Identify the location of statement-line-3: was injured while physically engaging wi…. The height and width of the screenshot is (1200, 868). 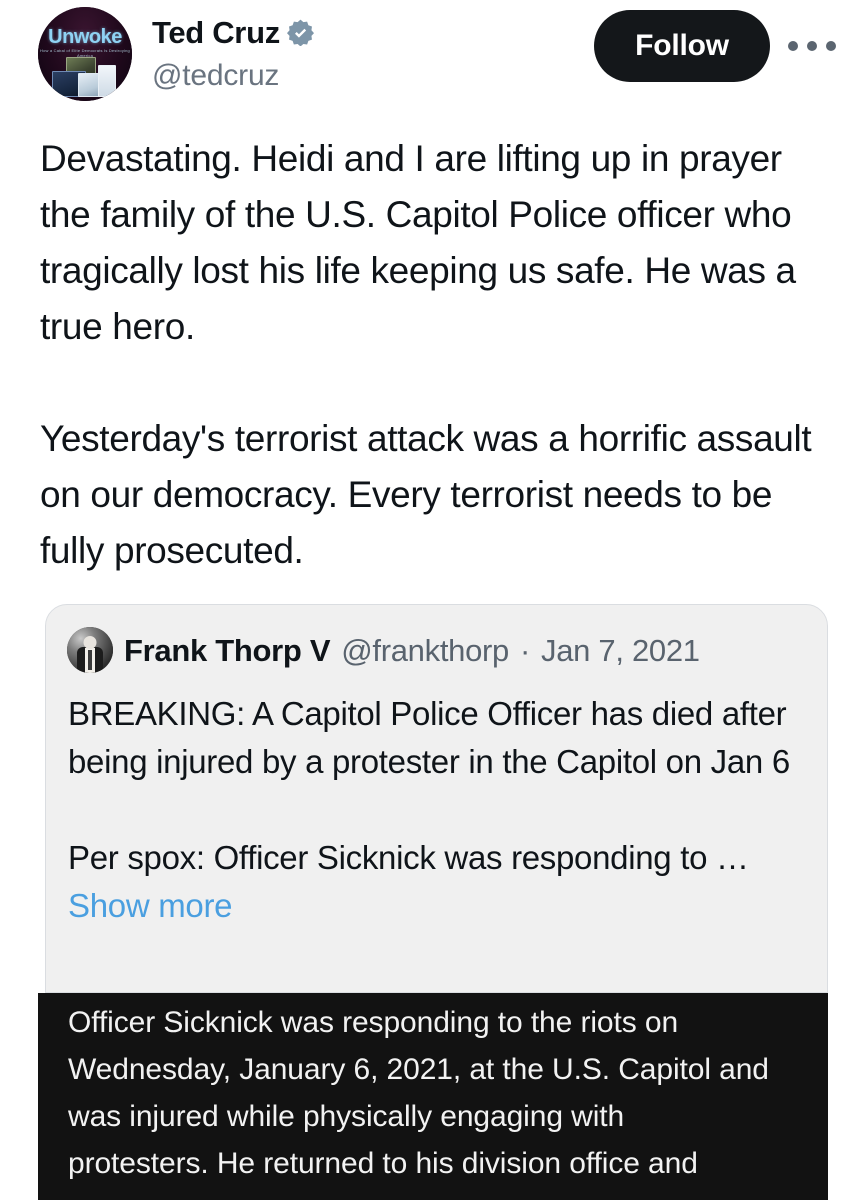
(346, 1116).